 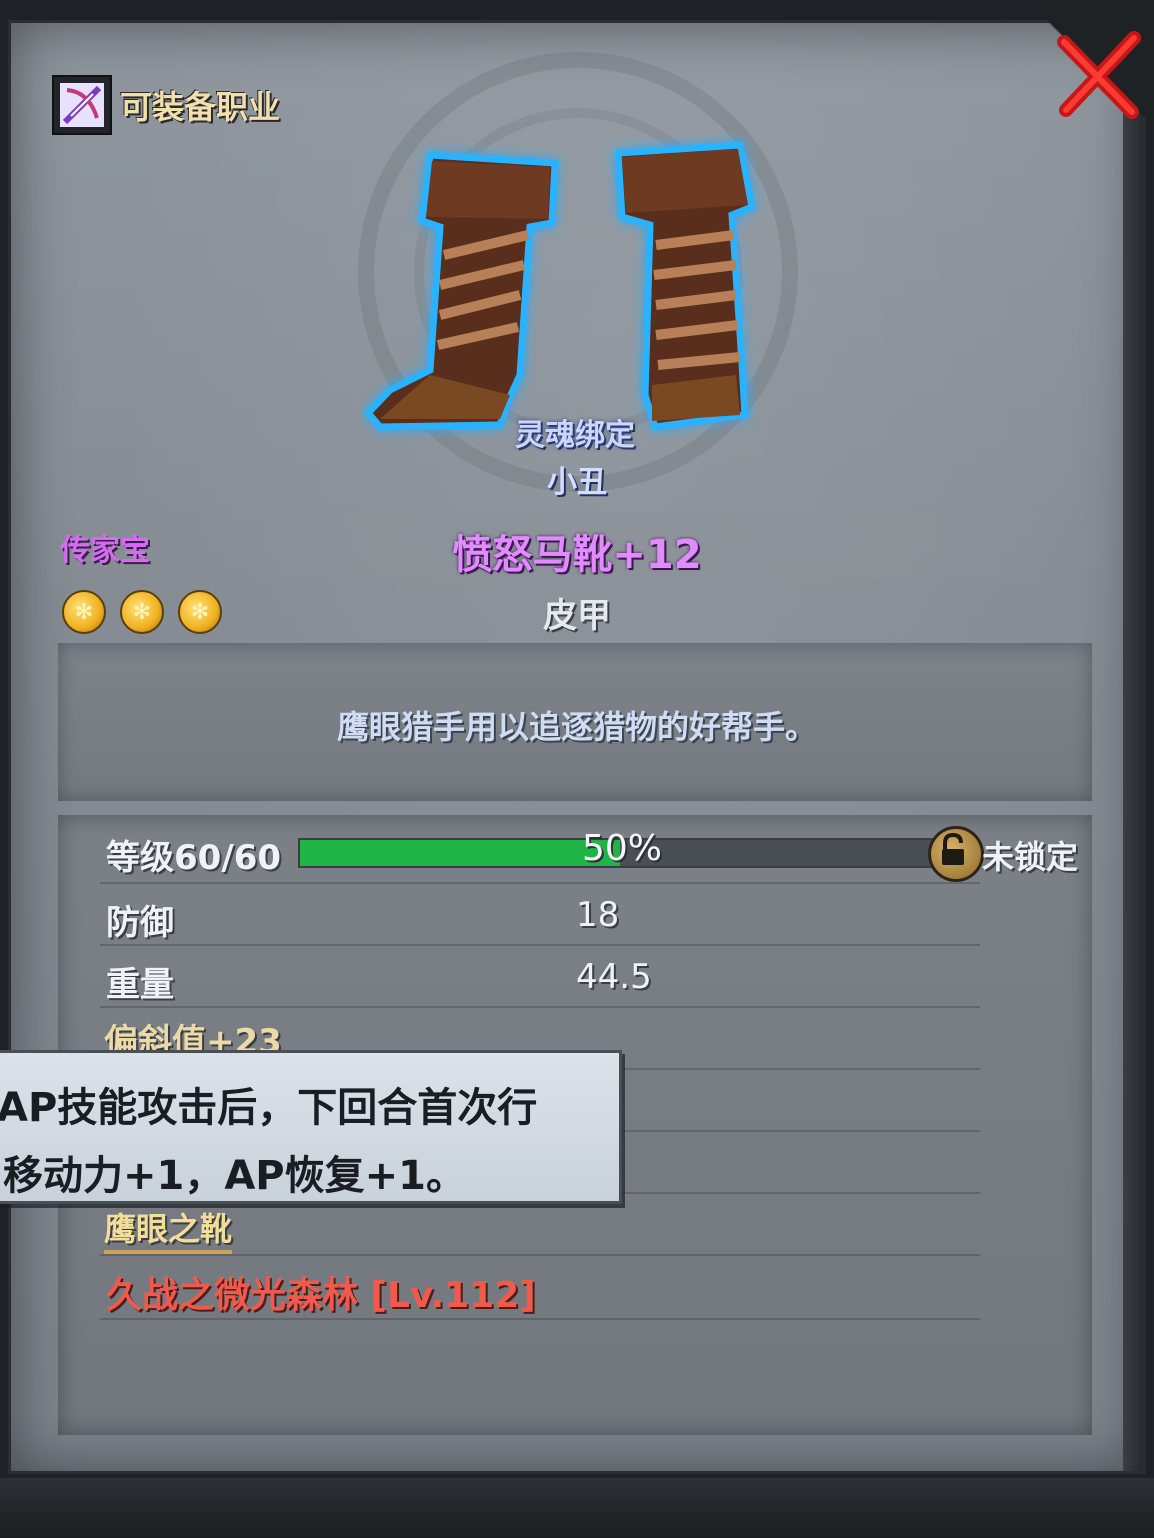 What do you see at coordinates (168, 1229) in the screenshot?
I see `set-name: 鹰眼之靴` at bounding box center [168, 1229].